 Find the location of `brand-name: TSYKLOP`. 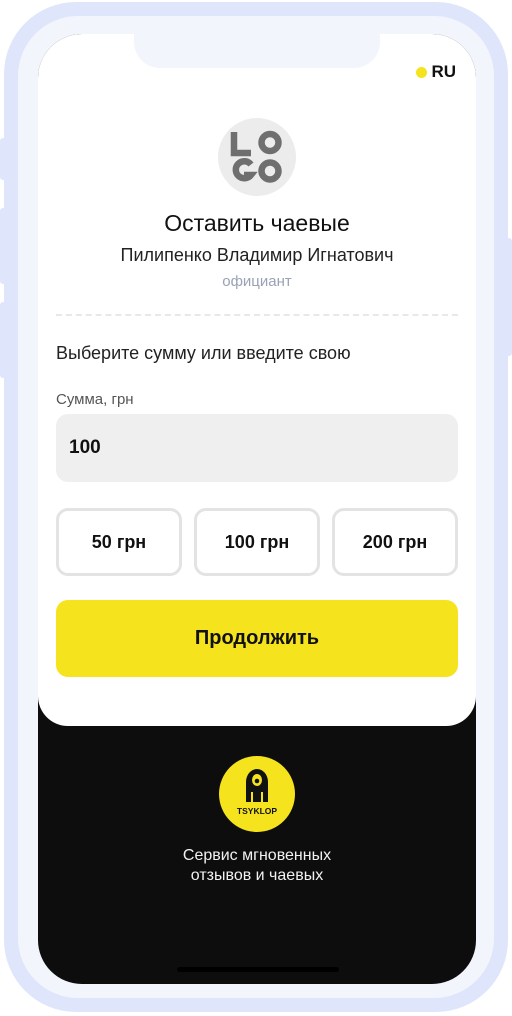

brand-name: TSYKLOP is located at coordinates (257, 811).